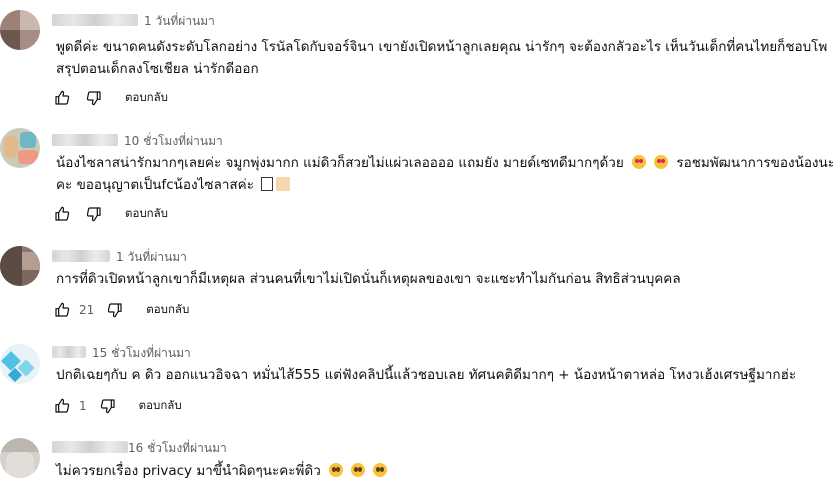 This screenshot has width=833, height=490. What do you see at coordinates (283, 184) in the screenshot?
I see `peach-emoji-icon` at bounding box center [283, 184].